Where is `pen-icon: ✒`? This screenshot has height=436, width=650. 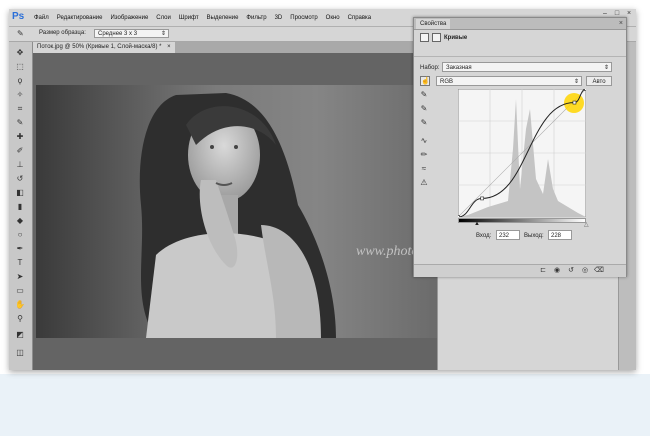 pen-icon: ✒ is located at coordinates (20, 249).